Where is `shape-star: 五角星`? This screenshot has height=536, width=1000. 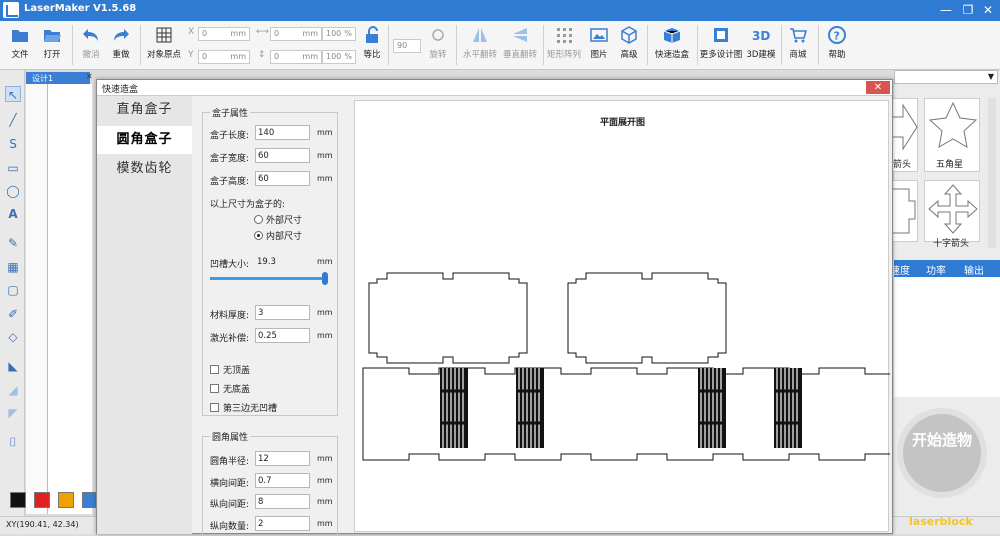 shape-star: 五角星 is located at coordinates (952, 135).